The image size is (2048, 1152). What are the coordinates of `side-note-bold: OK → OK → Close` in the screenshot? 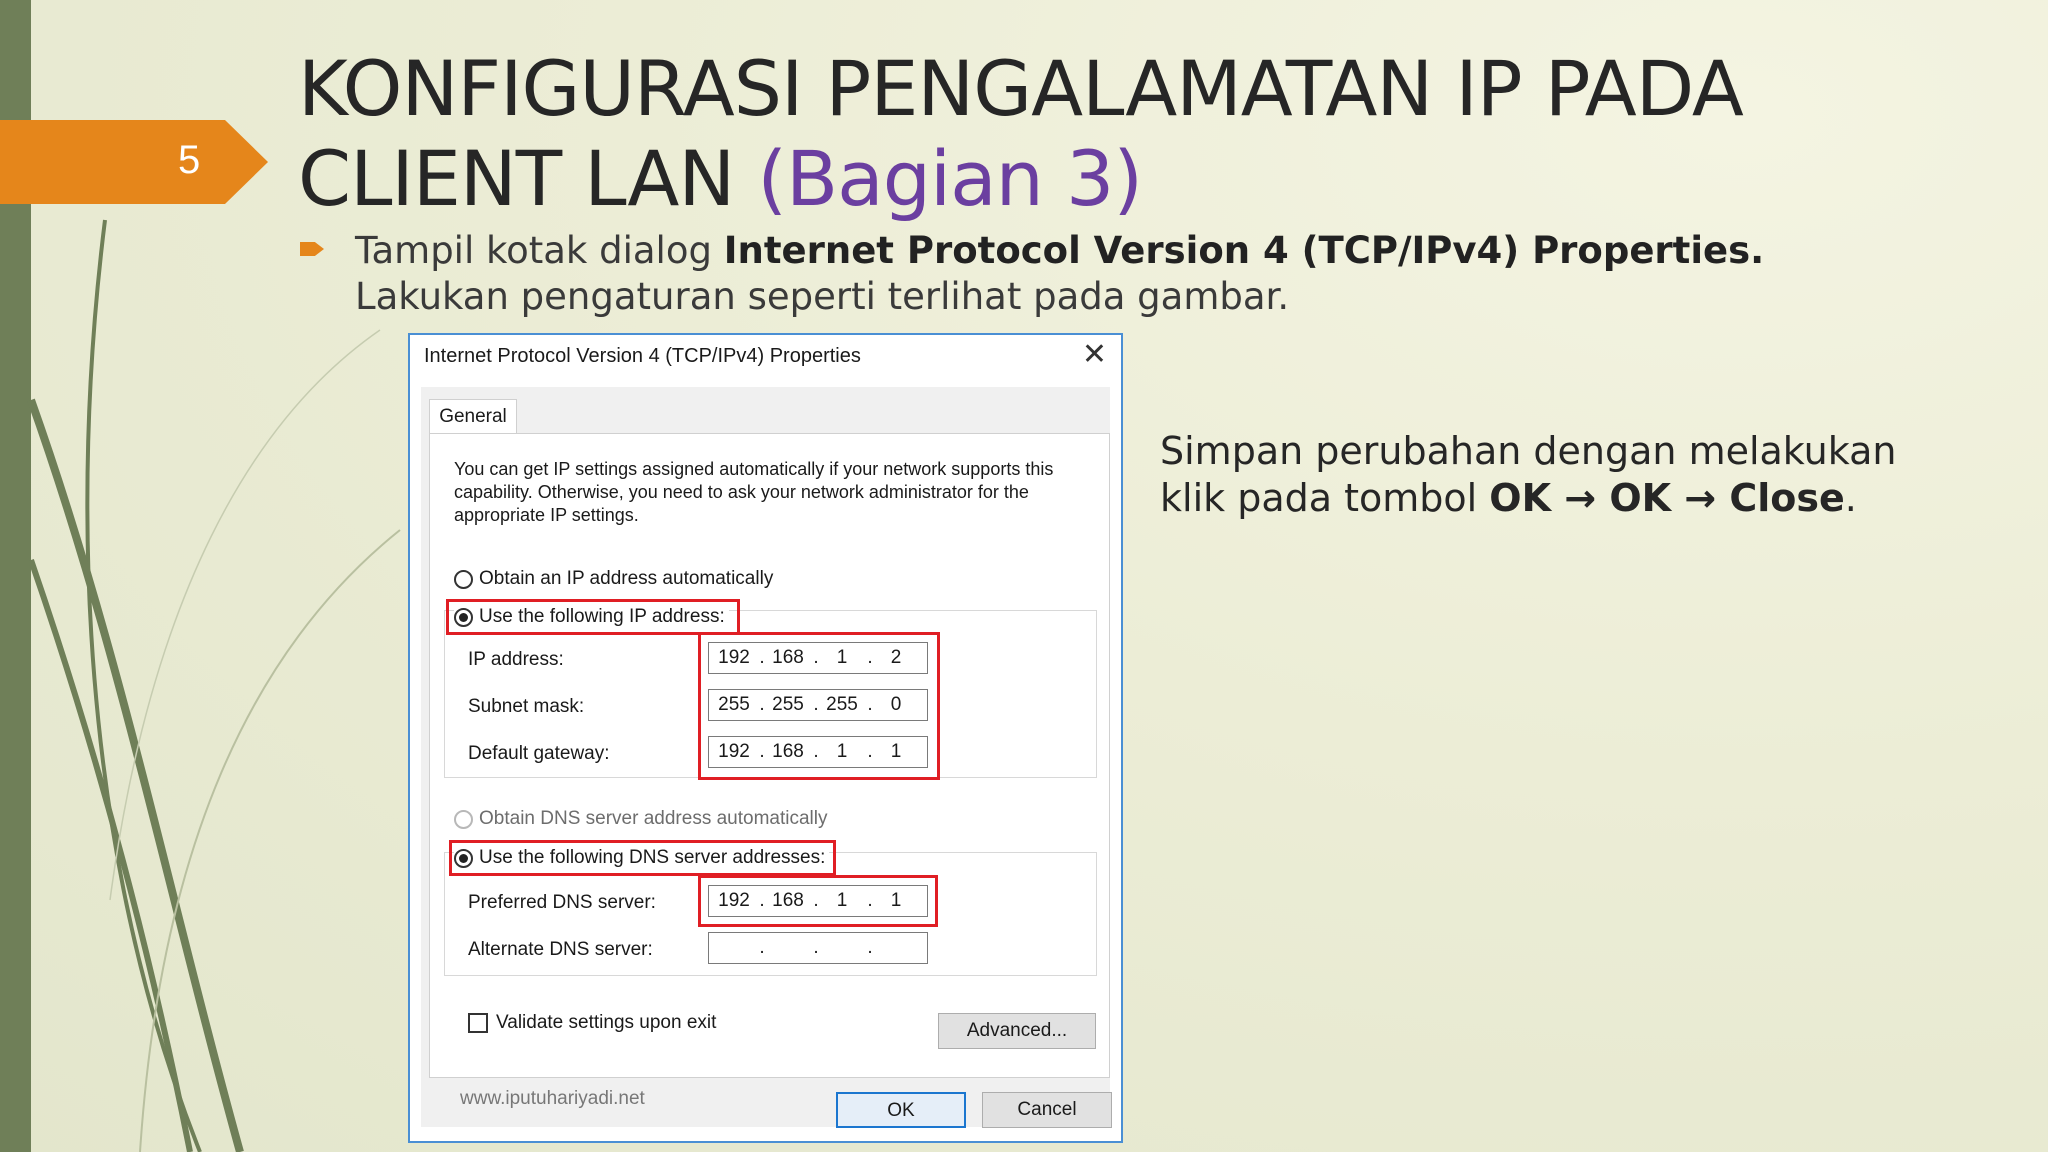 It's located at (1667, 498).